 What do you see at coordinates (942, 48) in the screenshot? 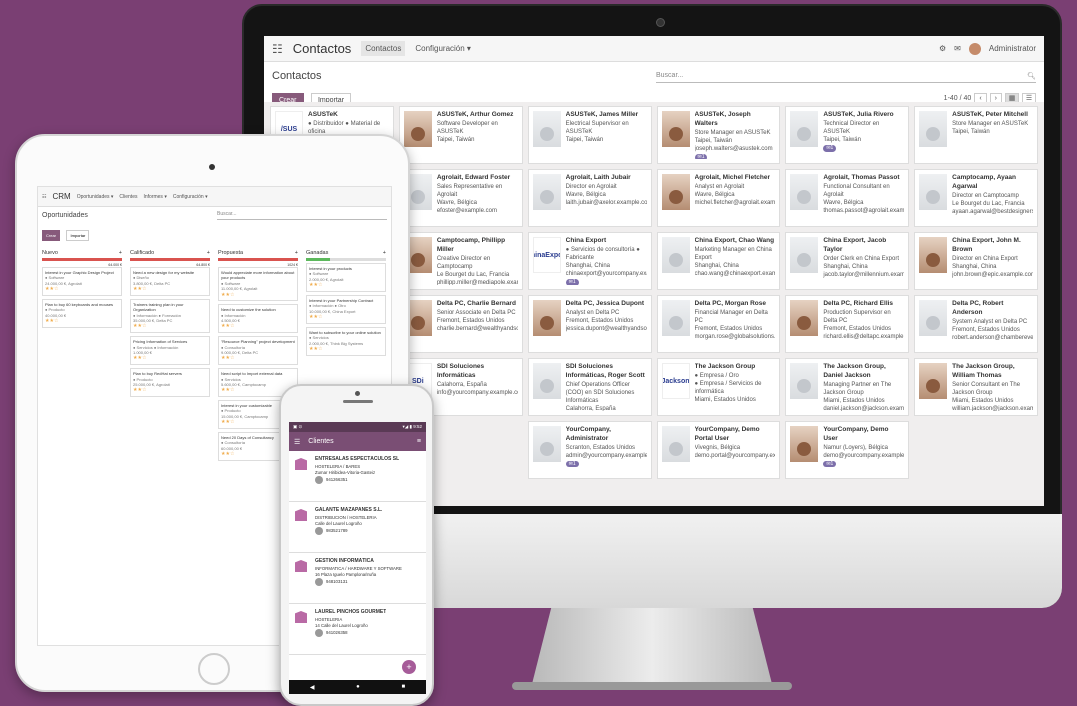
I see `activity-icon: ⚙` at bounding box center [942, 48].